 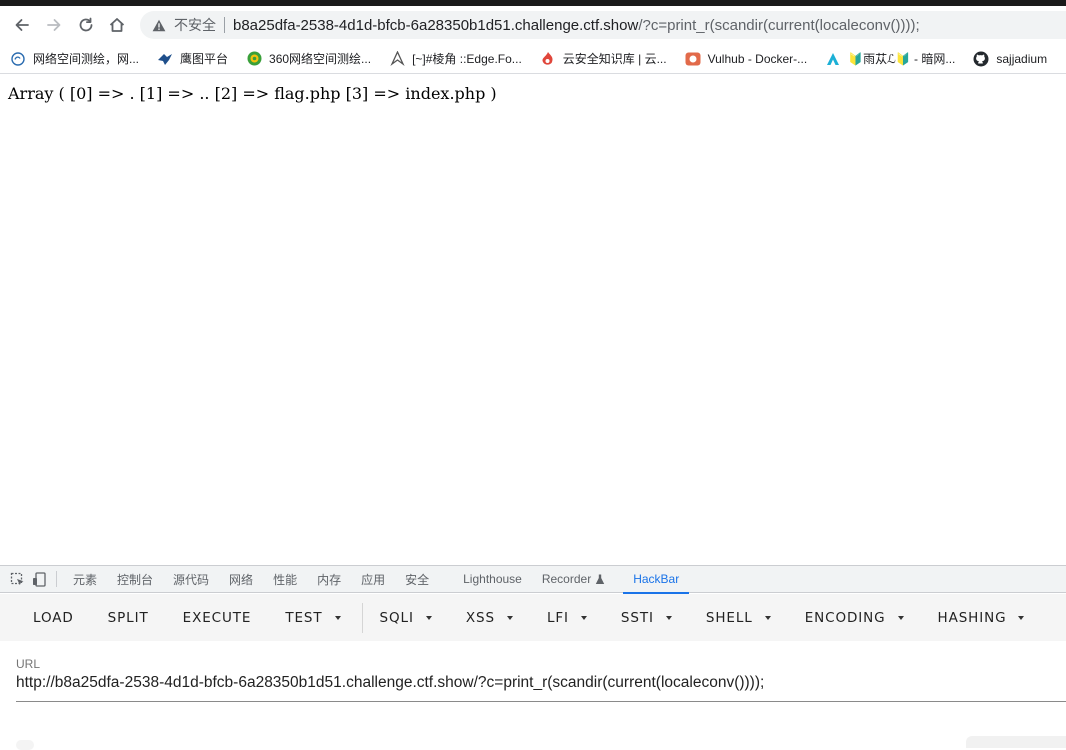 I want to click on bookmark-label: 鹰图平台, so click(x=204, y=59).